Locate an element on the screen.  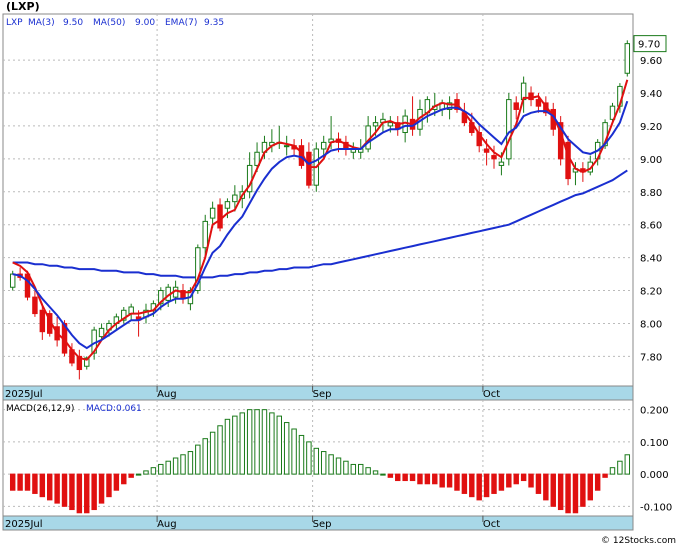
price-tick-label: 8.40 is located at coordinates (651, 259).